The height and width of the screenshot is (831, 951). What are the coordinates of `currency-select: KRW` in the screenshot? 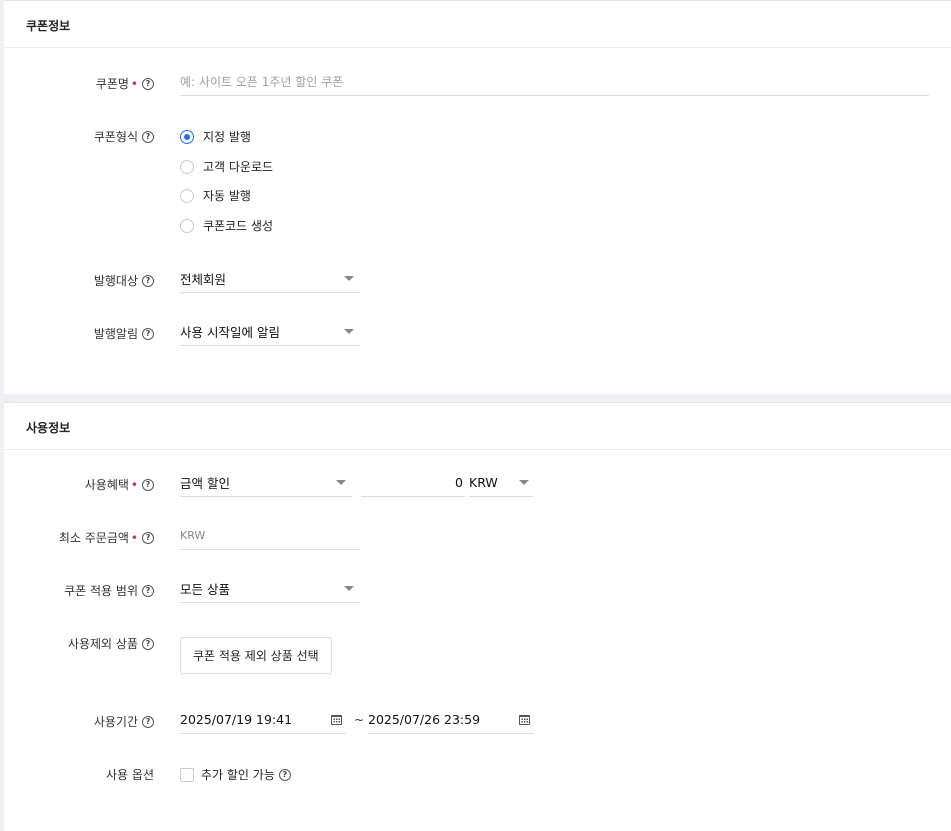 It's located at (501, 483).